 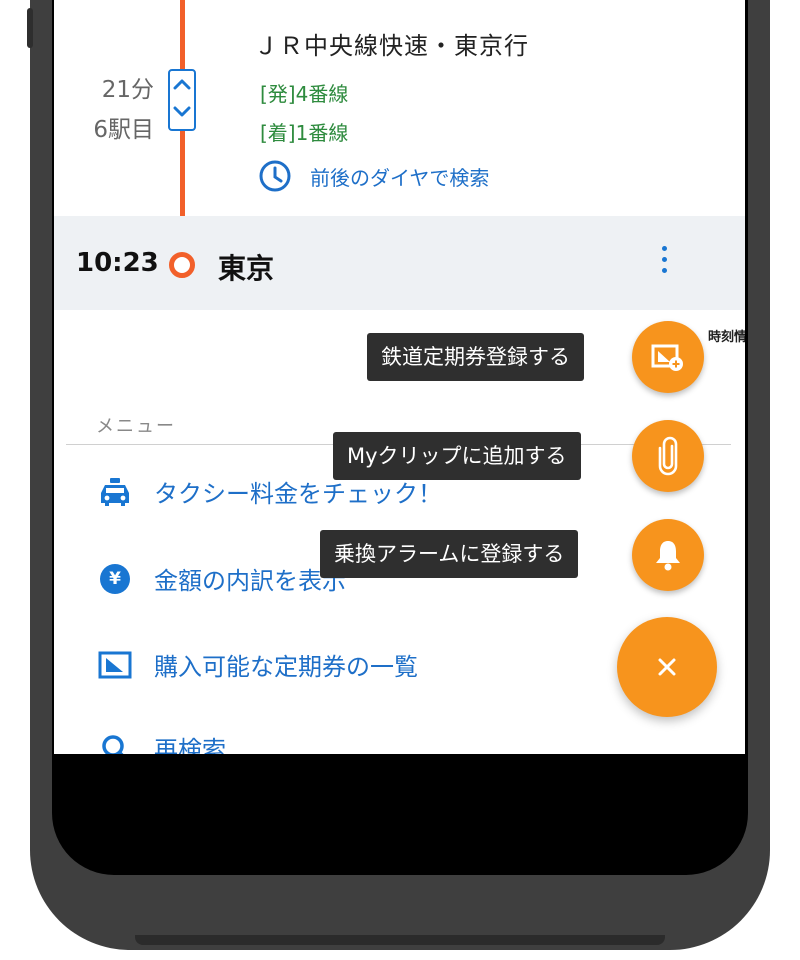 I want to click on arrival-row: 10:23 東京, so click(x=399, y=263).